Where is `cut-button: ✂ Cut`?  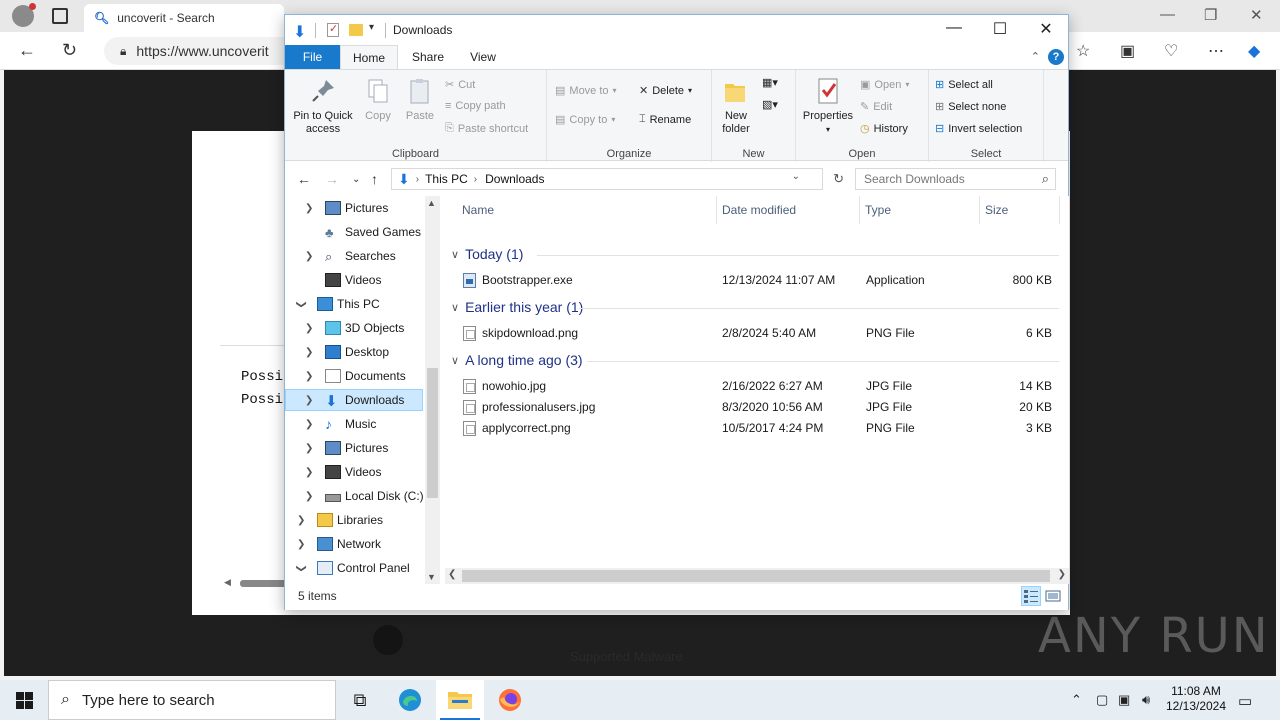
cut-button: ✂ Cut is located at coordinates (460, 85).